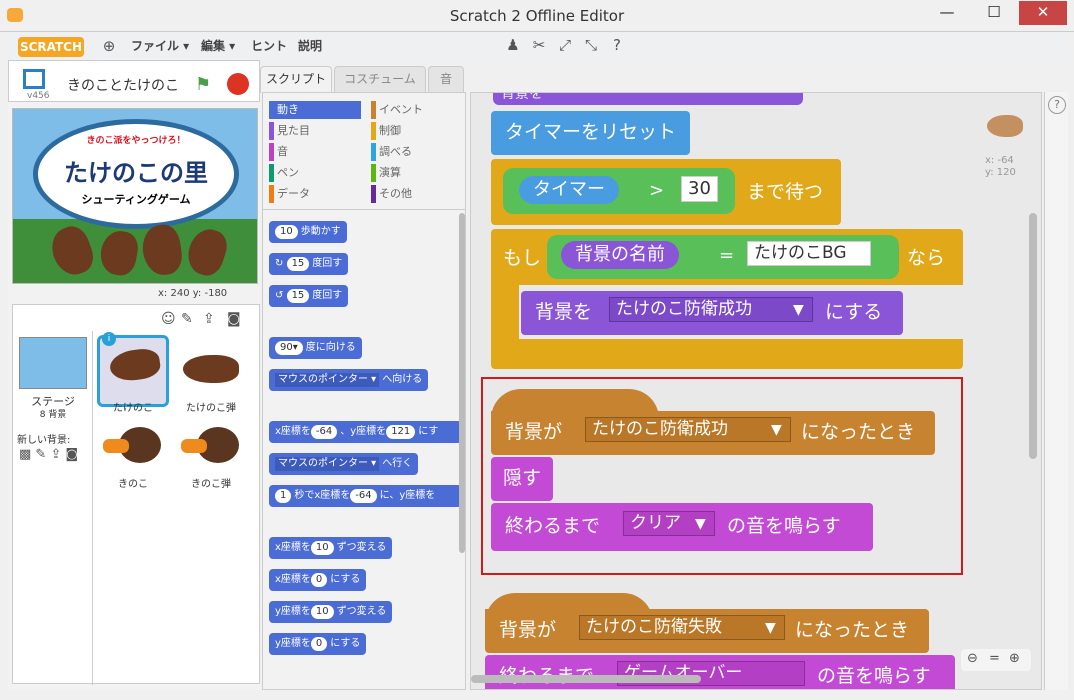  I want to click on timer-reporter: タイマー, so click(569, 190).